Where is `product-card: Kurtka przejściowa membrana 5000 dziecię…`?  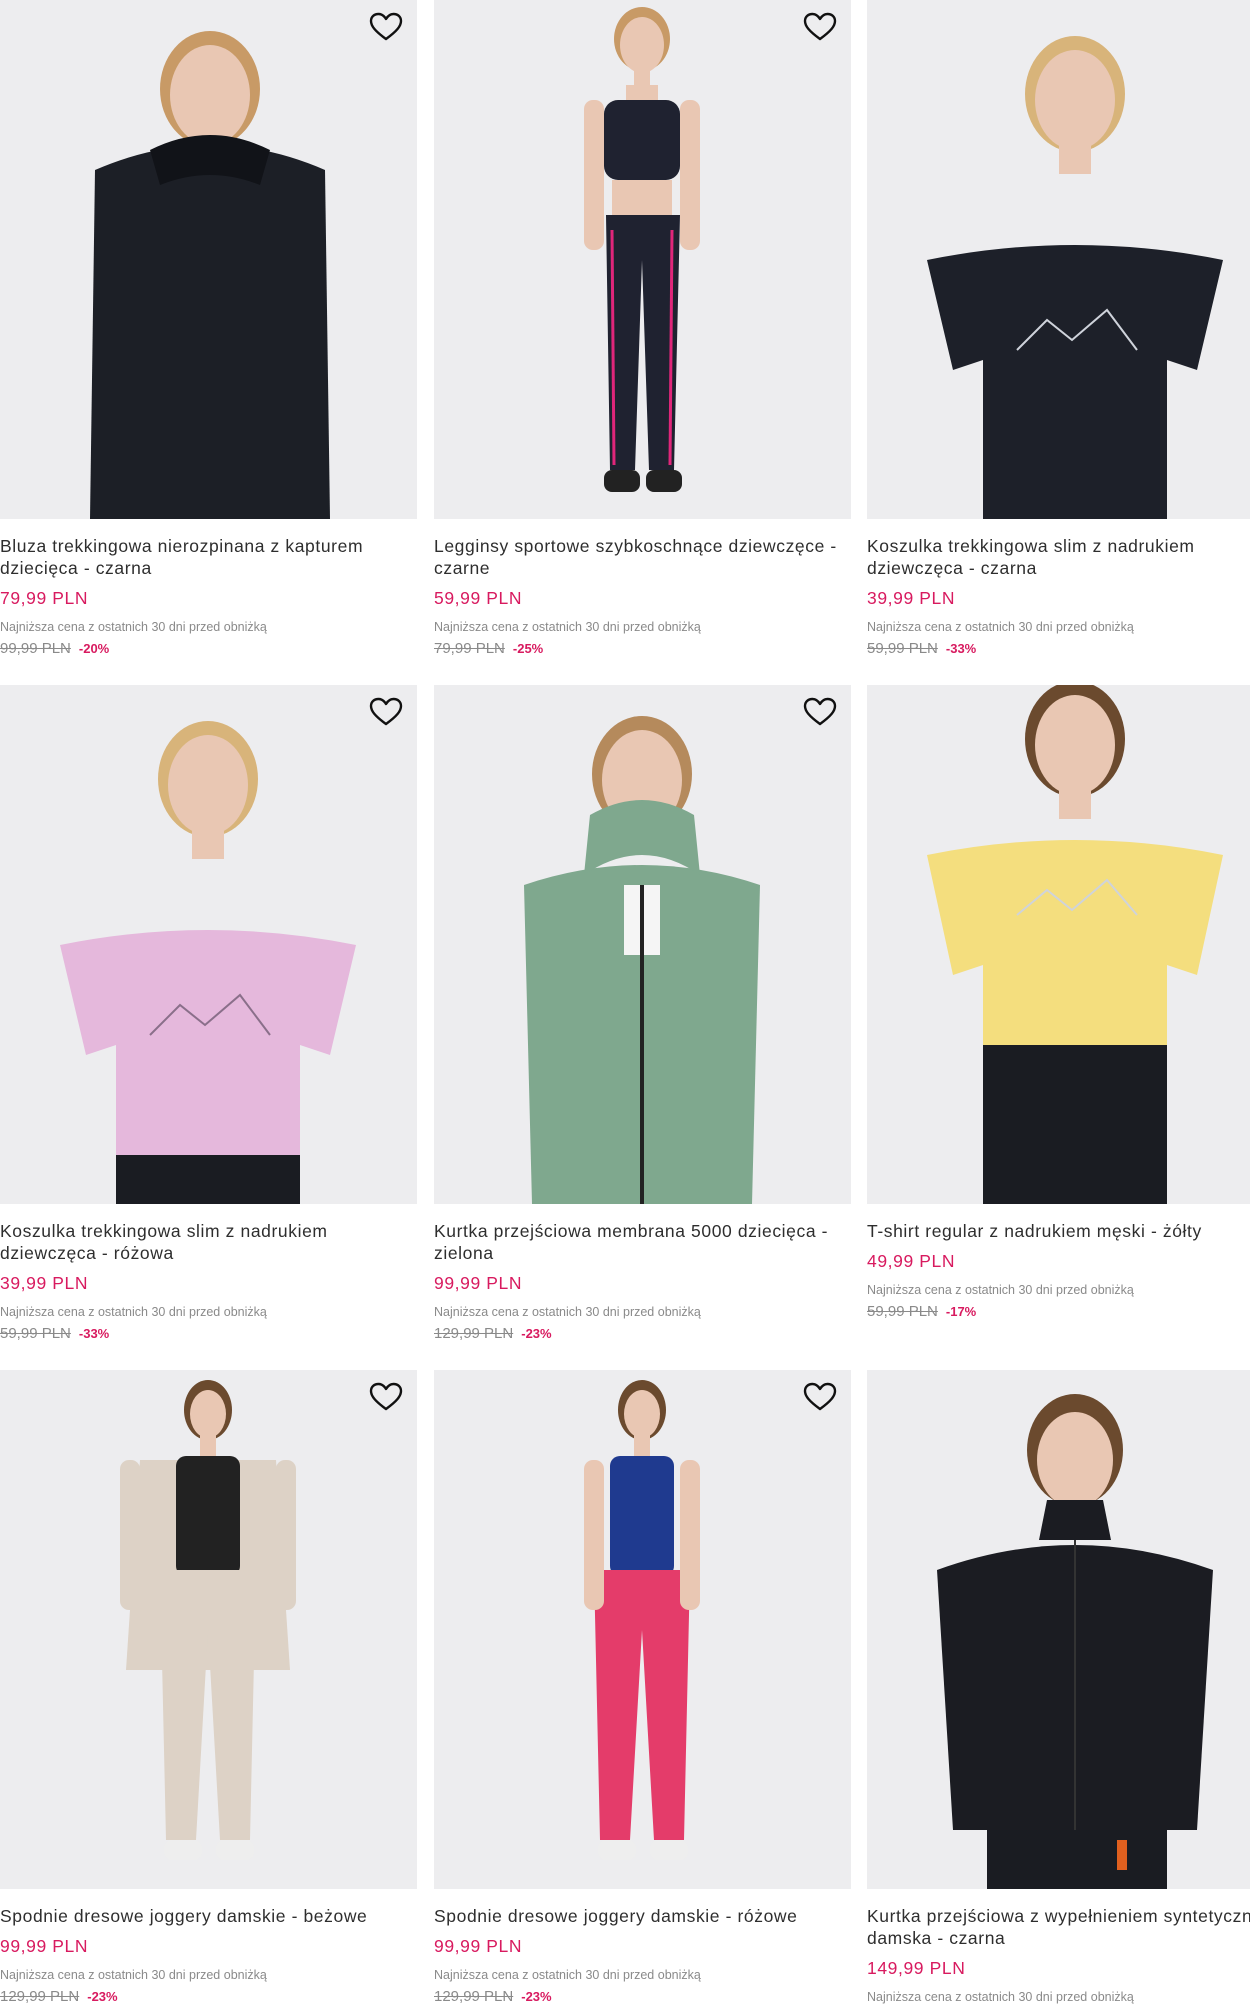 product-card: Kurtka przejściowa membrana 5000 dziecię… is located at coordinates (642, 1014).